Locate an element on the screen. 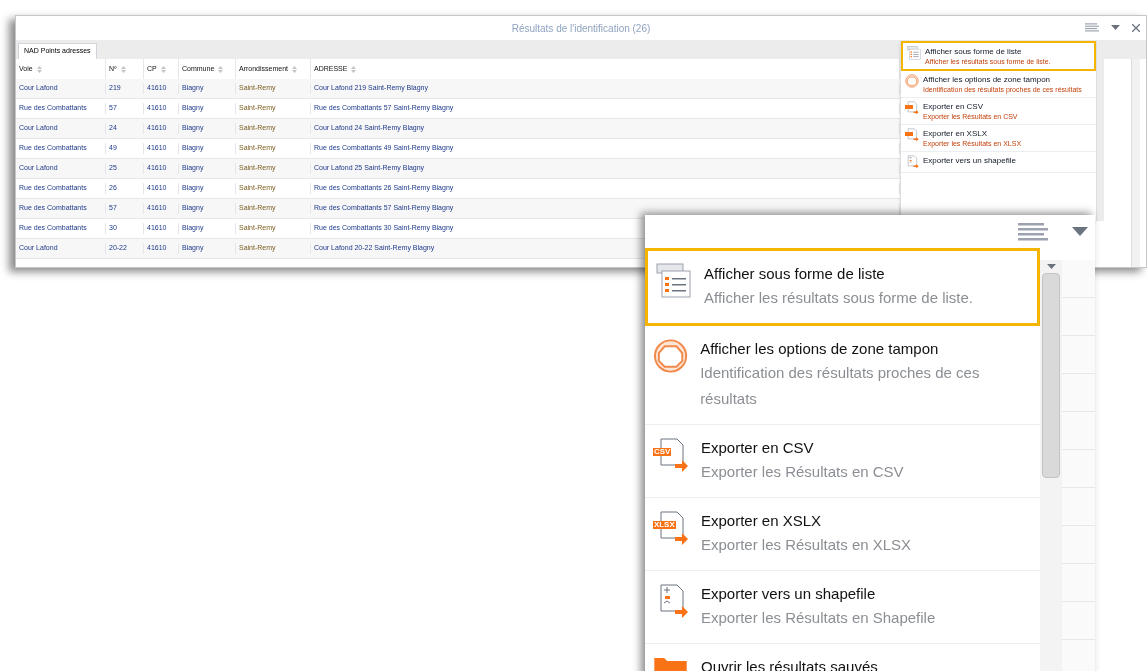 The width and height of the screenshot is (1147, 671). item-description: Afficher les résultats sous forme de liste. is located at coordinates (838, 298).